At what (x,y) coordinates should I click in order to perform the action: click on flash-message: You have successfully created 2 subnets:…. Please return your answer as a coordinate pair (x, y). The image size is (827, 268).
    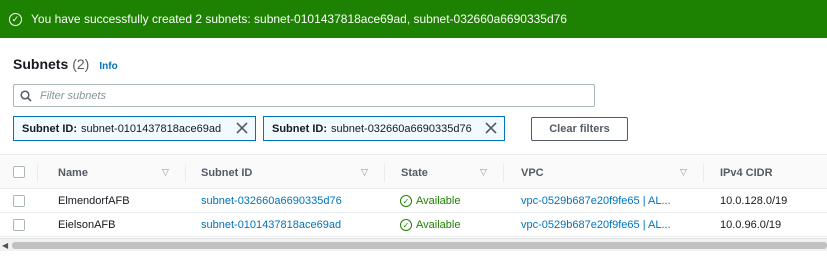
    Looking at the image, I should click on (299, 19).